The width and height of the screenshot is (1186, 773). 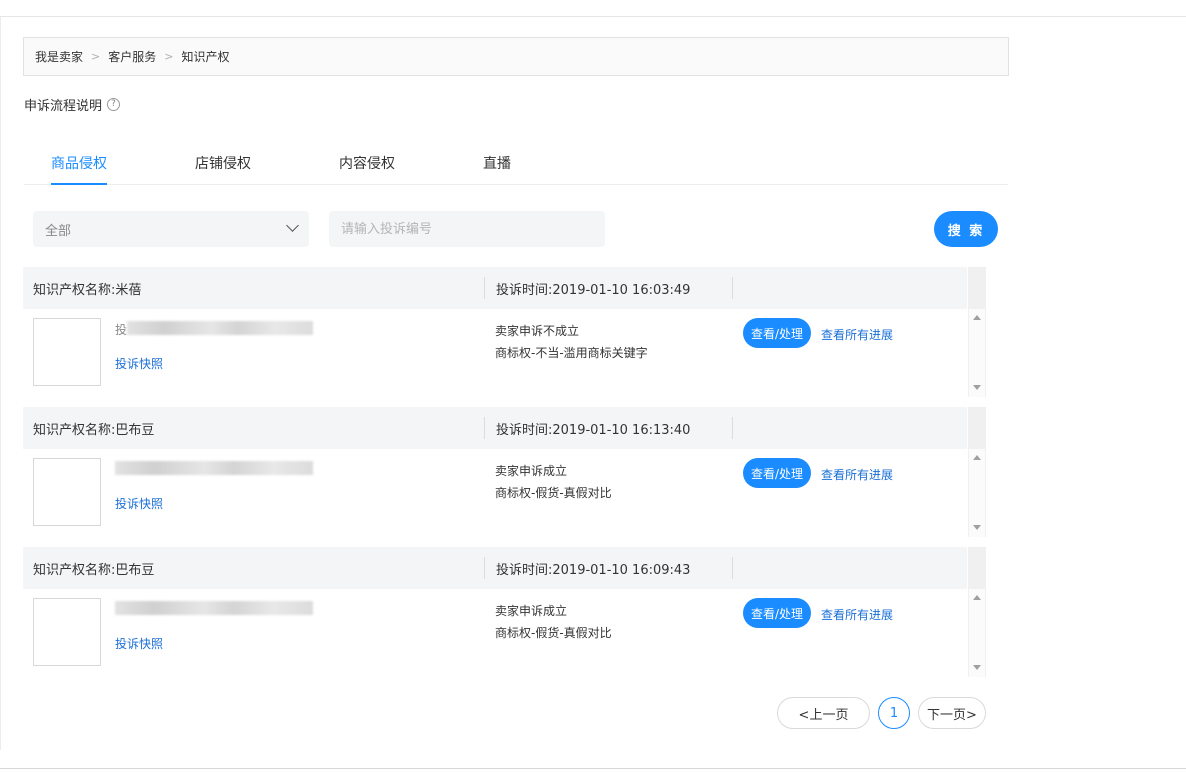 What do you see at coordinates (571, 353) in the screenshot?
I see `complaint-reason: 商标权-不当-滥用商标关键字` at bounding box center [571, 353].